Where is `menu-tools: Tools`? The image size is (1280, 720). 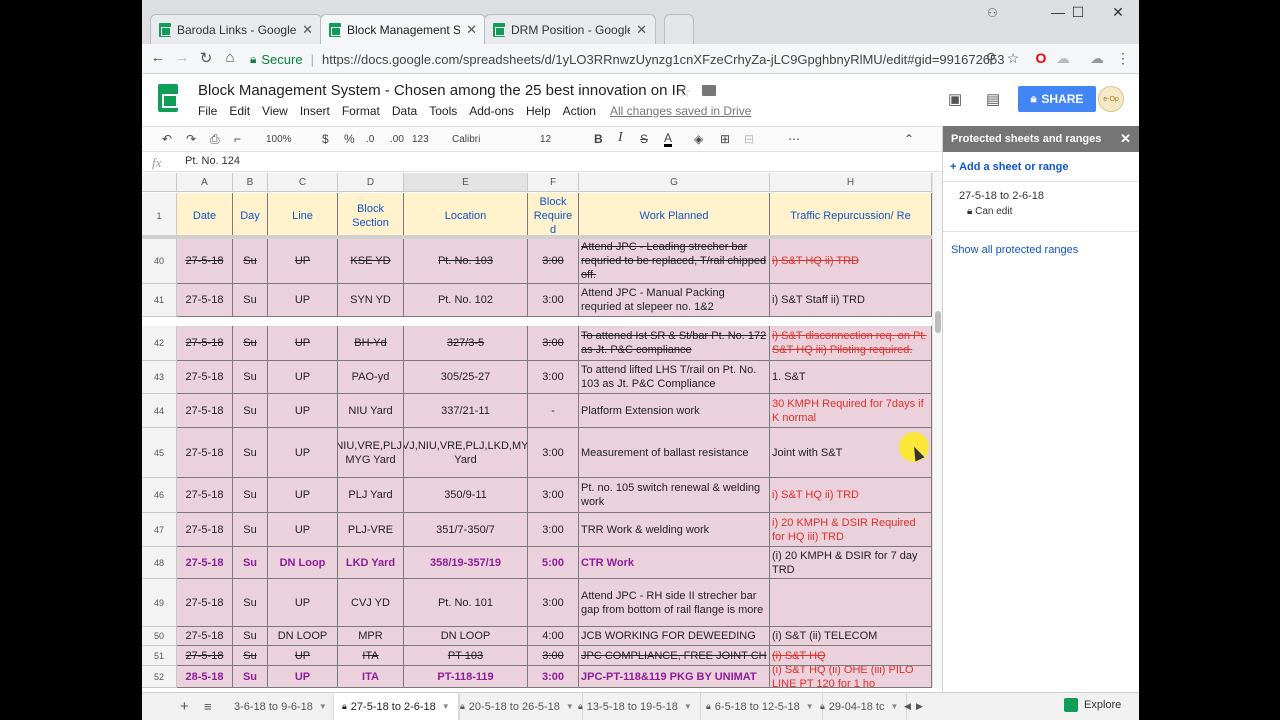 menu-tools: Tools is located at coordinates (443, 111).